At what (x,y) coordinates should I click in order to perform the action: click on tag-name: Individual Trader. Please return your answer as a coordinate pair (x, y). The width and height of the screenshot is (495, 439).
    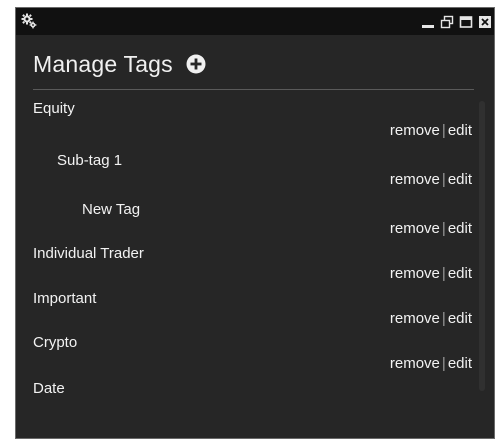
    Looking at the image, I should click on (88, 253).